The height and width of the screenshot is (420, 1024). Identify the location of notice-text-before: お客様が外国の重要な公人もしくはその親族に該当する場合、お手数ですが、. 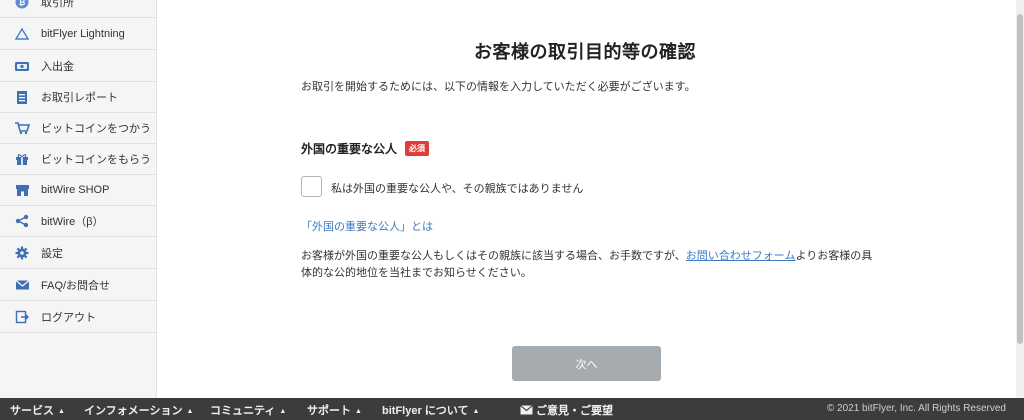
(493, 256).